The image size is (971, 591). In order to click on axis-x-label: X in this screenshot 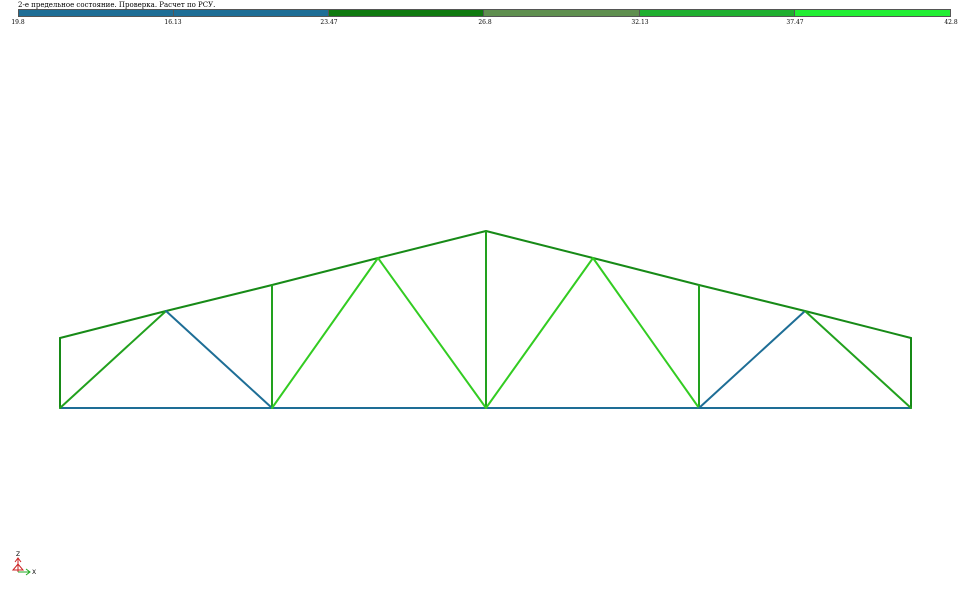, I will do `click(34, 572)`.